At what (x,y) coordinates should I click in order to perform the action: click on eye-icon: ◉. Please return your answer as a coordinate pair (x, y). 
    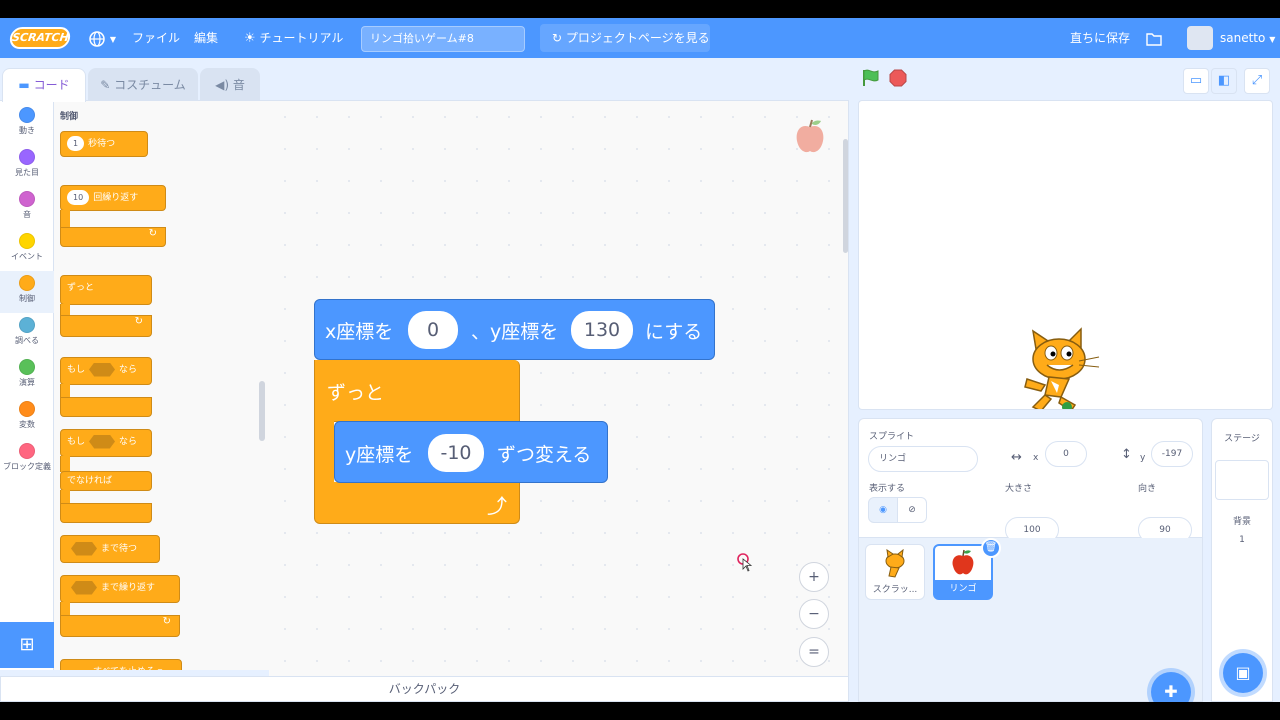
    Looking at the image, I should click on (883, 510).